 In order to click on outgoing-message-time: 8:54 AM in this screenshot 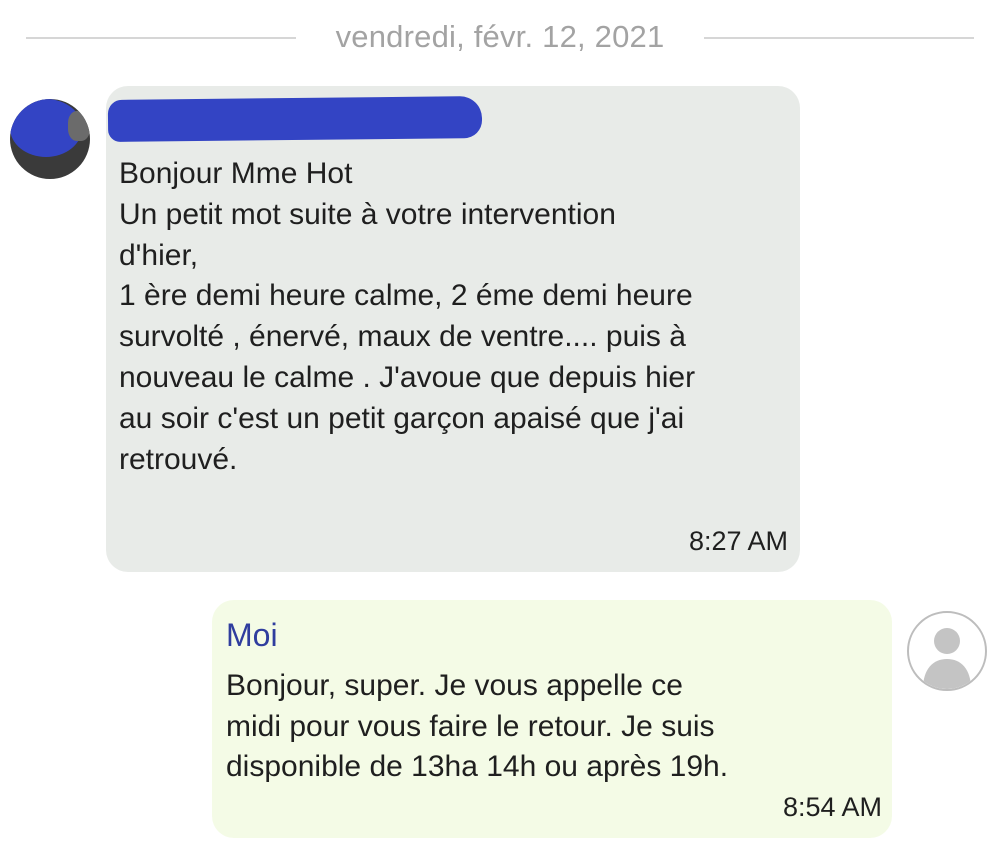, I will do `click(832, 807)`.